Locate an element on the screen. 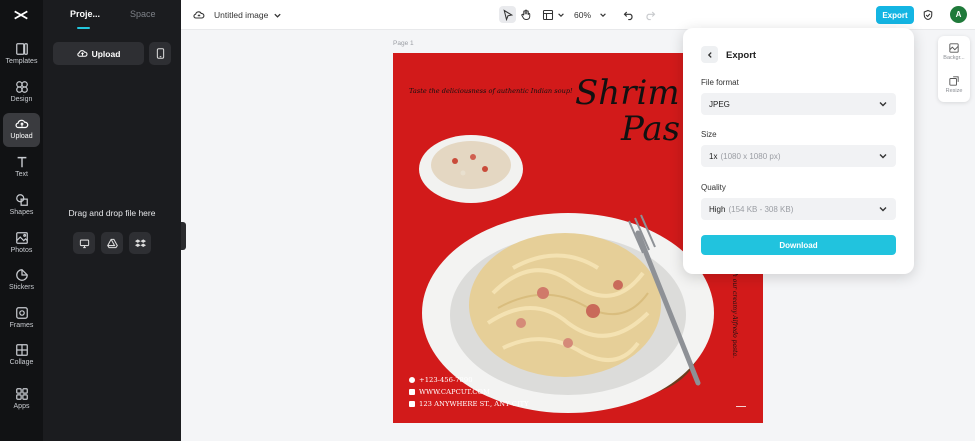 The width and height of the screenshot is (975, 441). page-label: Page 1 is located at coordinates (403, 43).